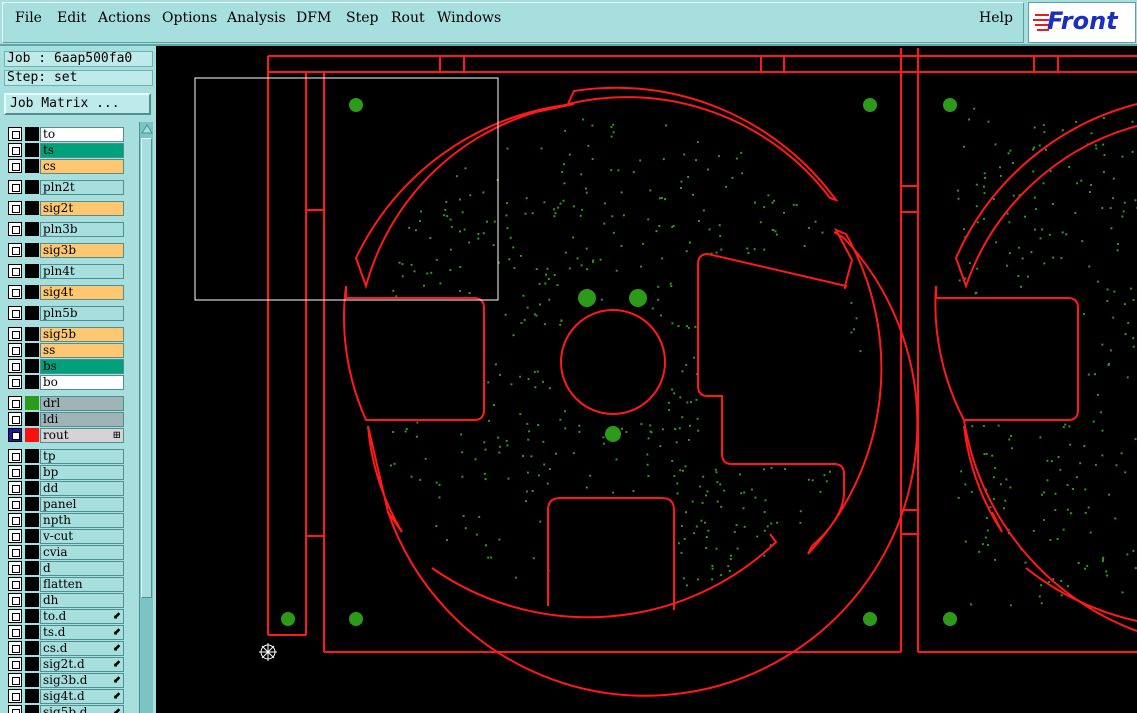 This screenshot has width=1137, height=713. Describe the element at coordinates (82, 600) in the screenshot. I see `layer-name: dh` at that location.